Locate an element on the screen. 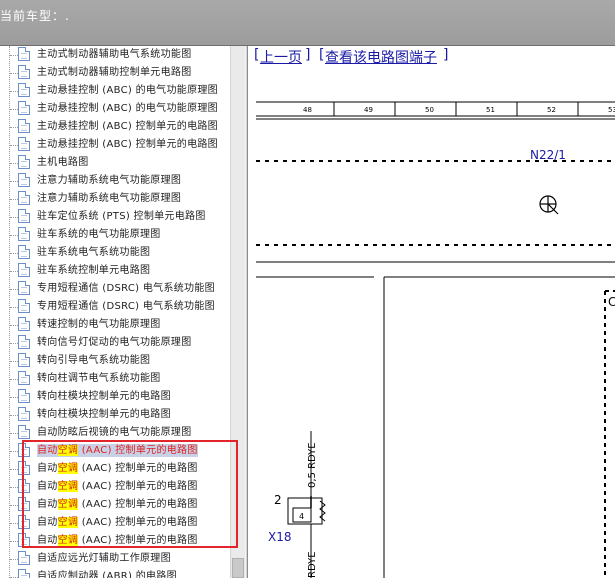 The height and width of the screenshot is (578, 615). current-model-label: 当前车型：. is located at coordinates (35, 16).